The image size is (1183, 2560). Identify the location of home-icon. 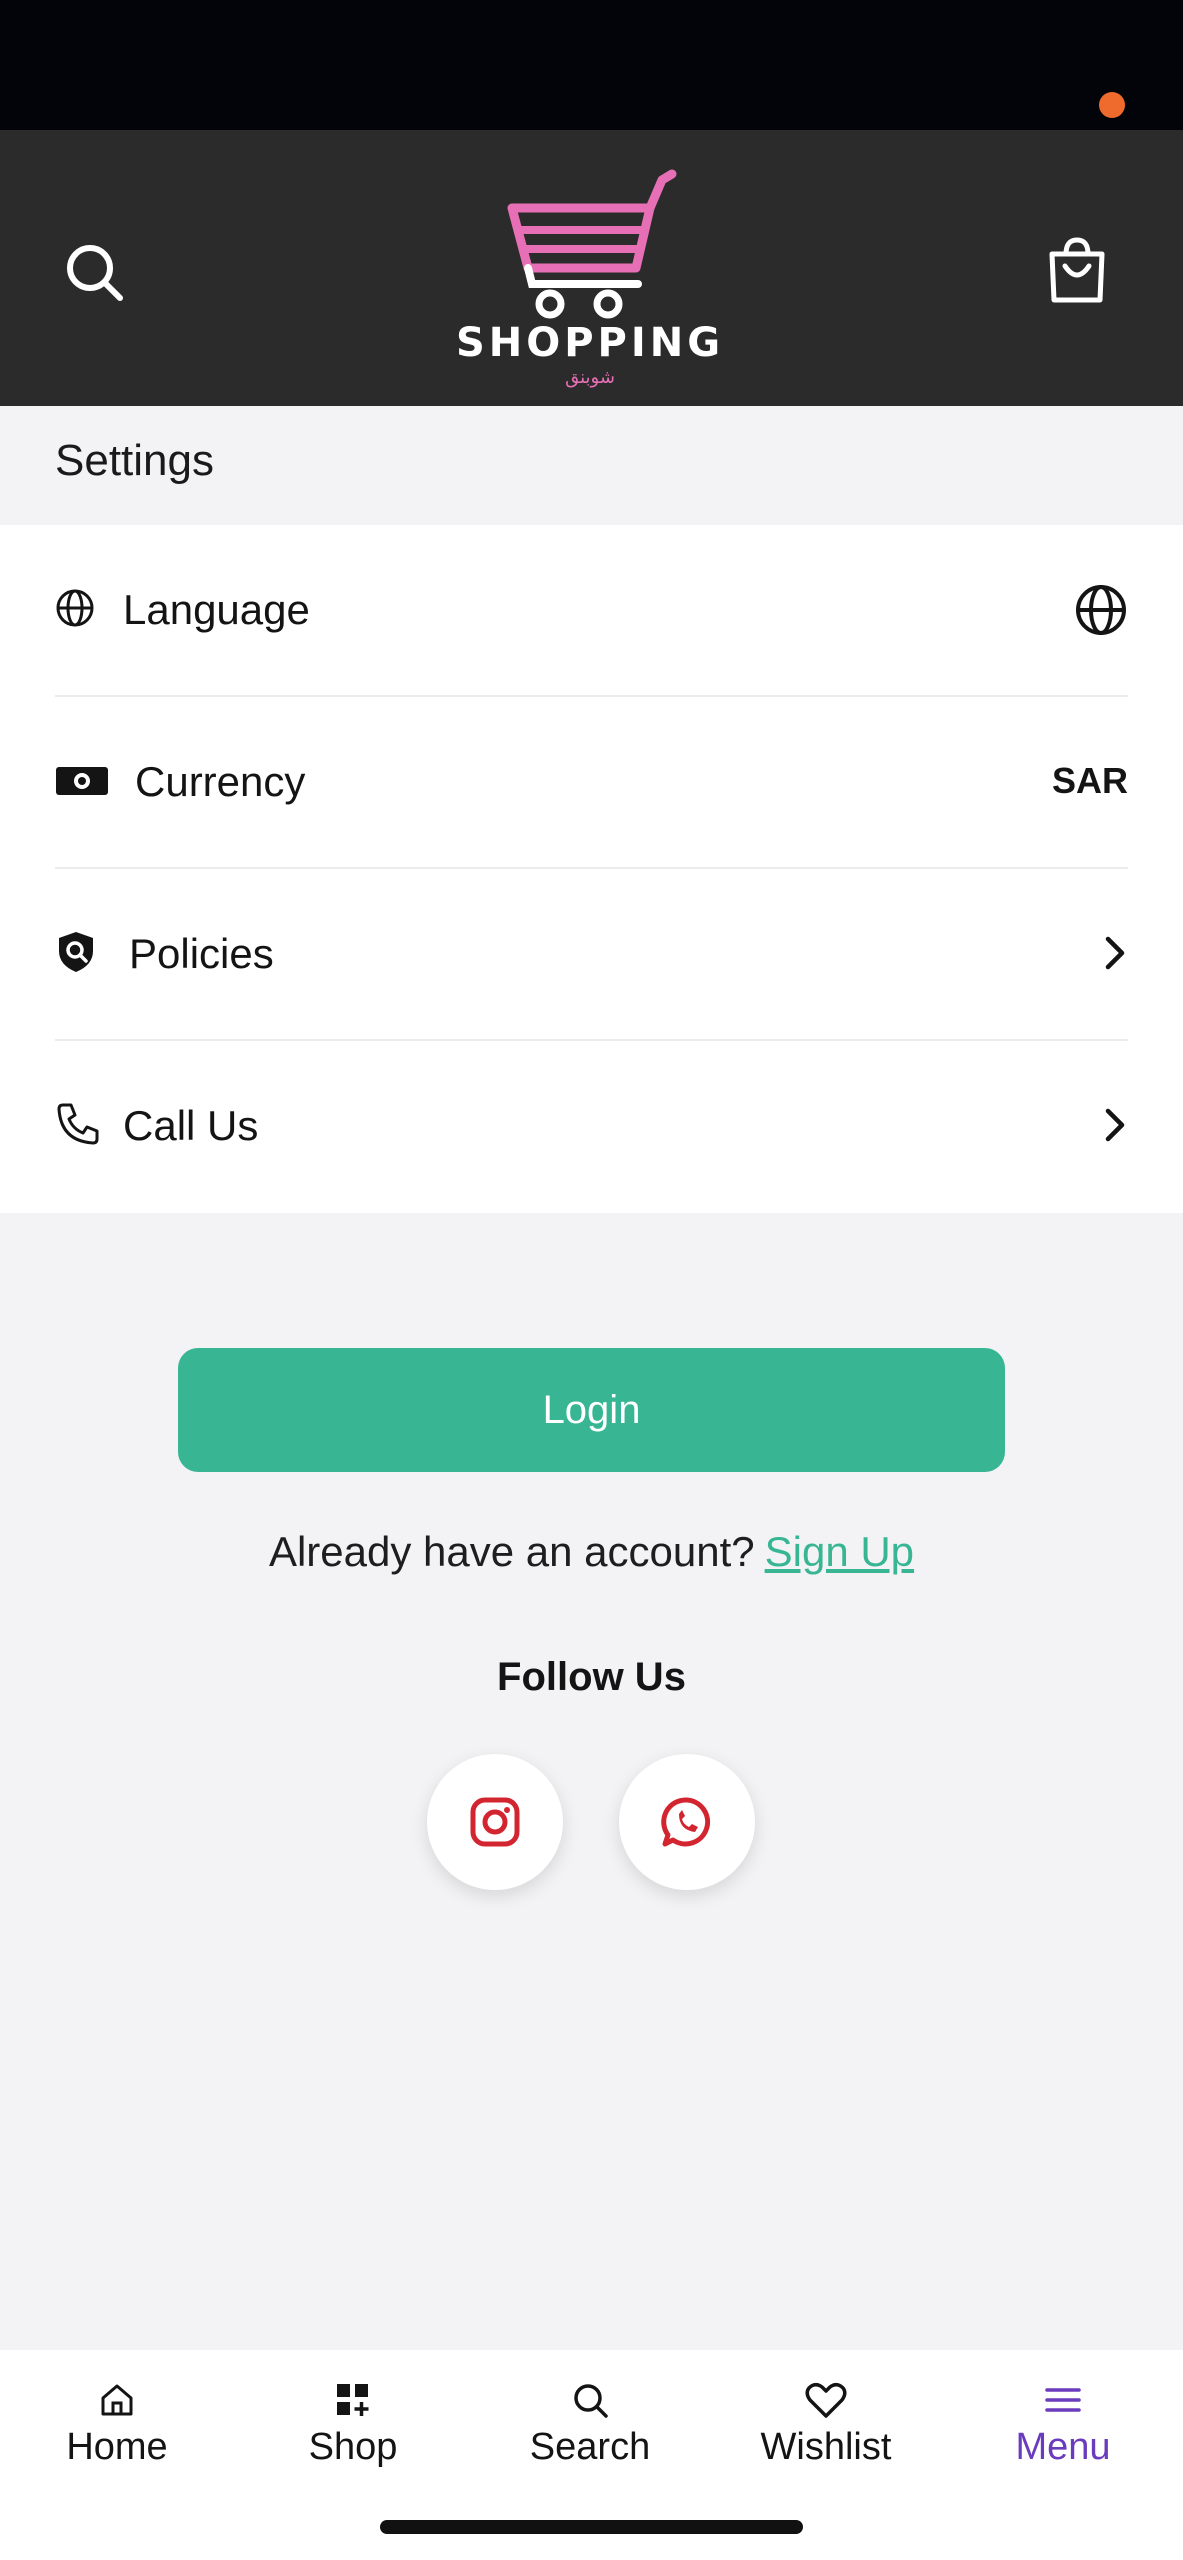
(117, 2400).